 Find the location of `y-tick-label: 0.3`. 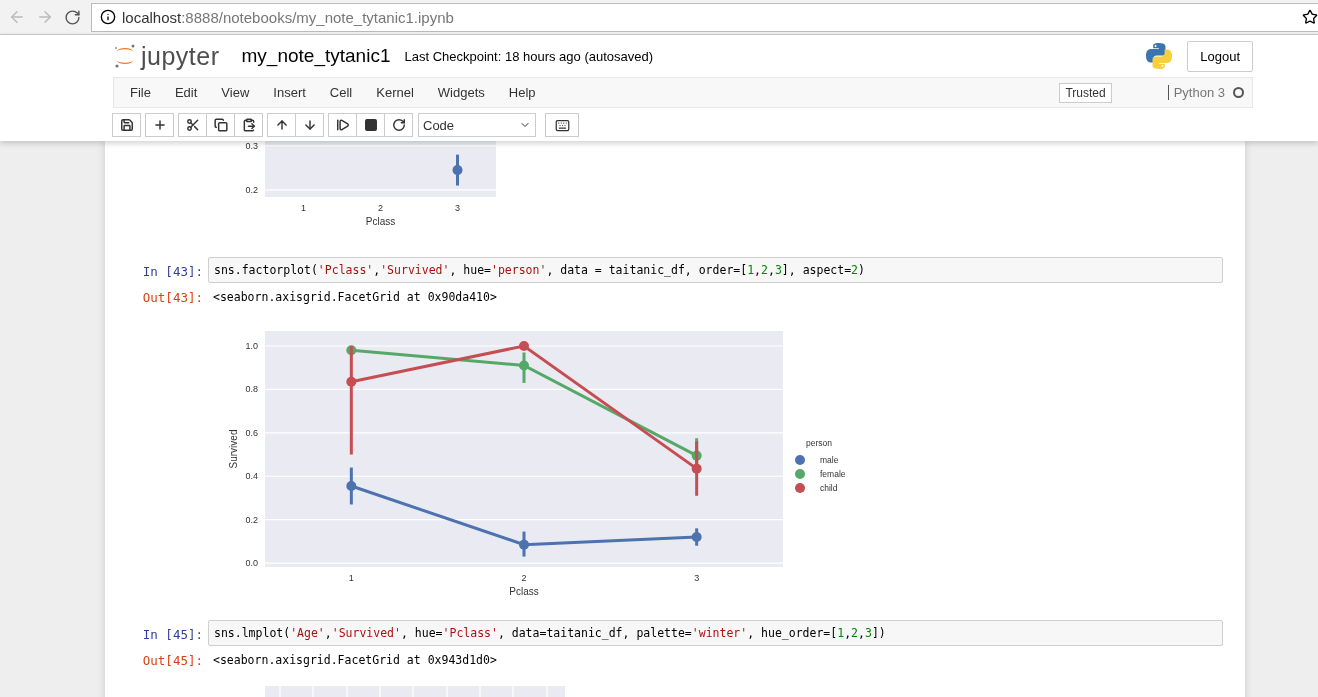

y-tick-label: 0.3 is located at coordinates (251, 146).